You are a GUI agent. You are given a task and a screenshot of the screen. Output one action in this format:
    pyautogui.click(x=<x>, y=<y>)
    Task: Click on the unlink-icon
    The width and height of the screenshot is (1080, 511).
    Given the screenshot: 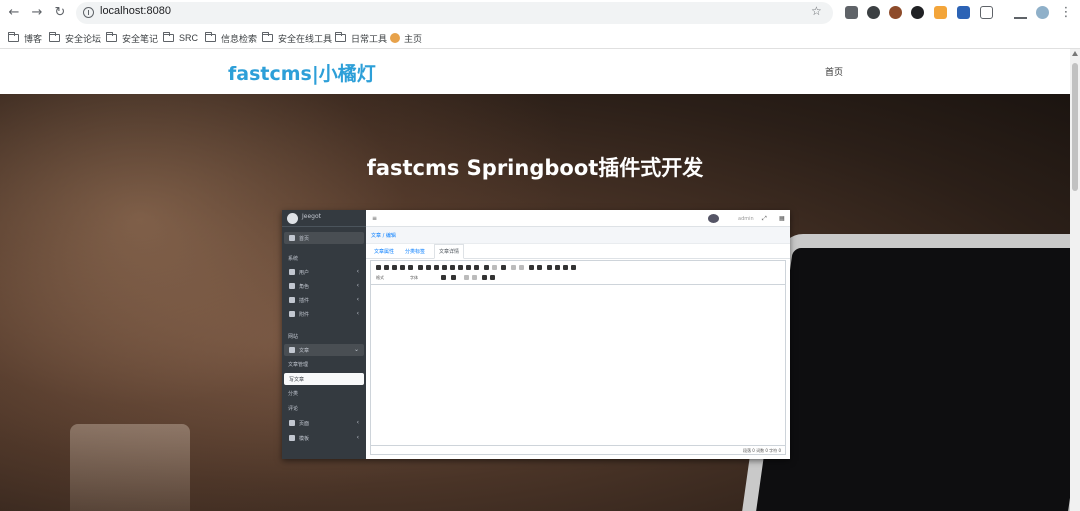 What is the action you would take?
    pyautogui.click(x=494, y=267)
    